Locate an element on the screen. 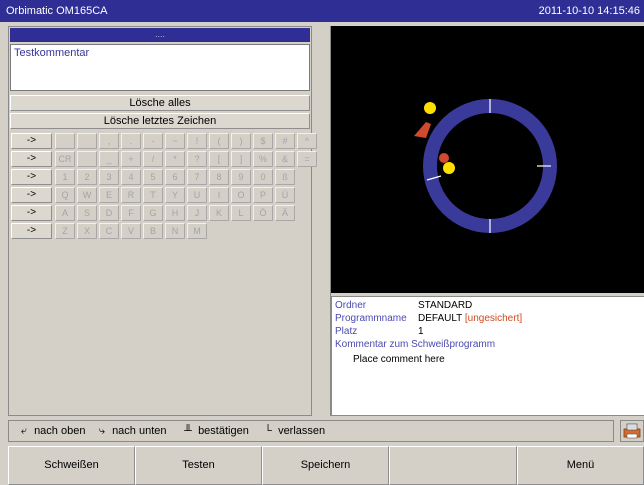 The height and width of the screenshot is (485, 644). weld-button: Schweißen is located at coordinates (71, 465).